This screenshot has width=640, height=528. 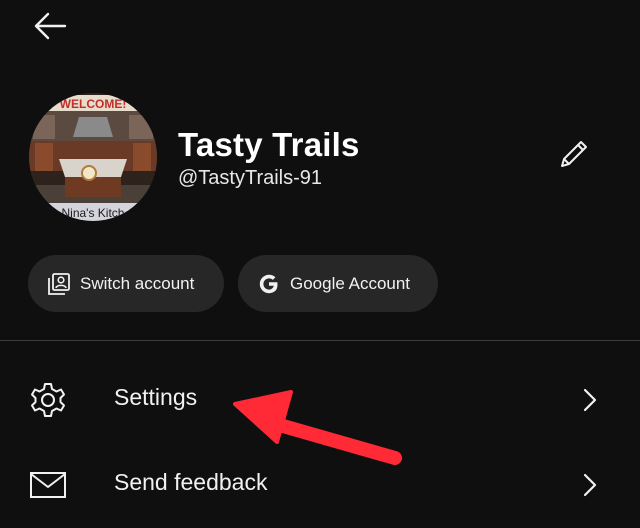 What do you see at coordinates (137, 283) in the screenshot?
I see `switch-account-label: Switch account` at bounding box center [137, 283].